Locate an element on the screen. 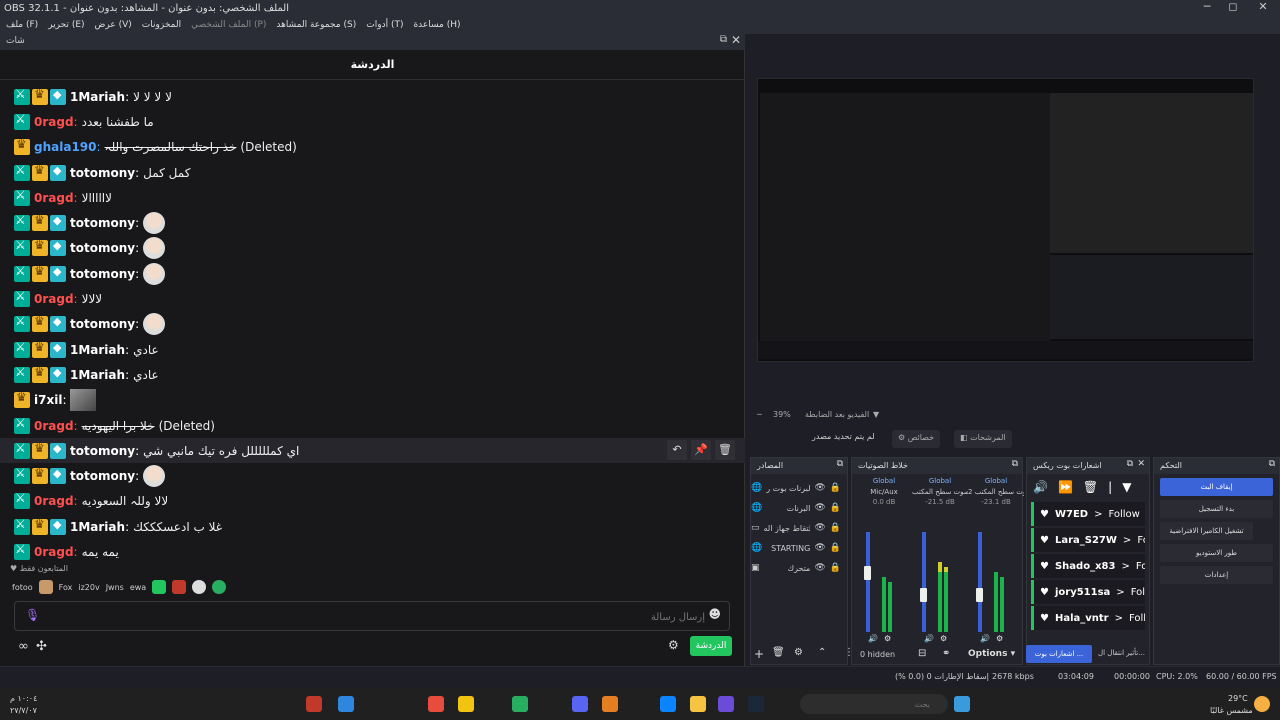 This screenshot has width=1280, height=720. pin-icon: 📌 is located at coordinates (701, 450).